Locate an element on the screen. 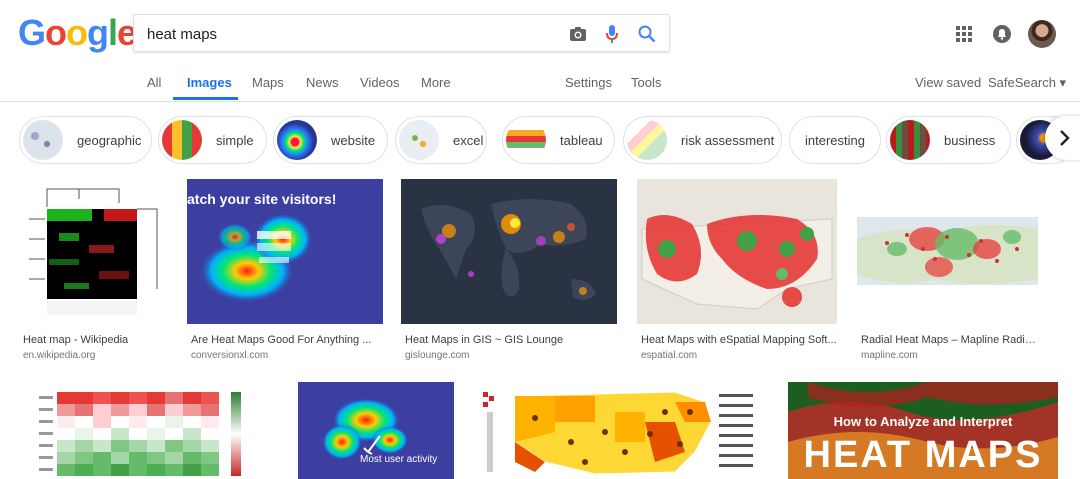 This screenshot has height=479, width=1080. chip-label: website is located at coordinates (353, 140).